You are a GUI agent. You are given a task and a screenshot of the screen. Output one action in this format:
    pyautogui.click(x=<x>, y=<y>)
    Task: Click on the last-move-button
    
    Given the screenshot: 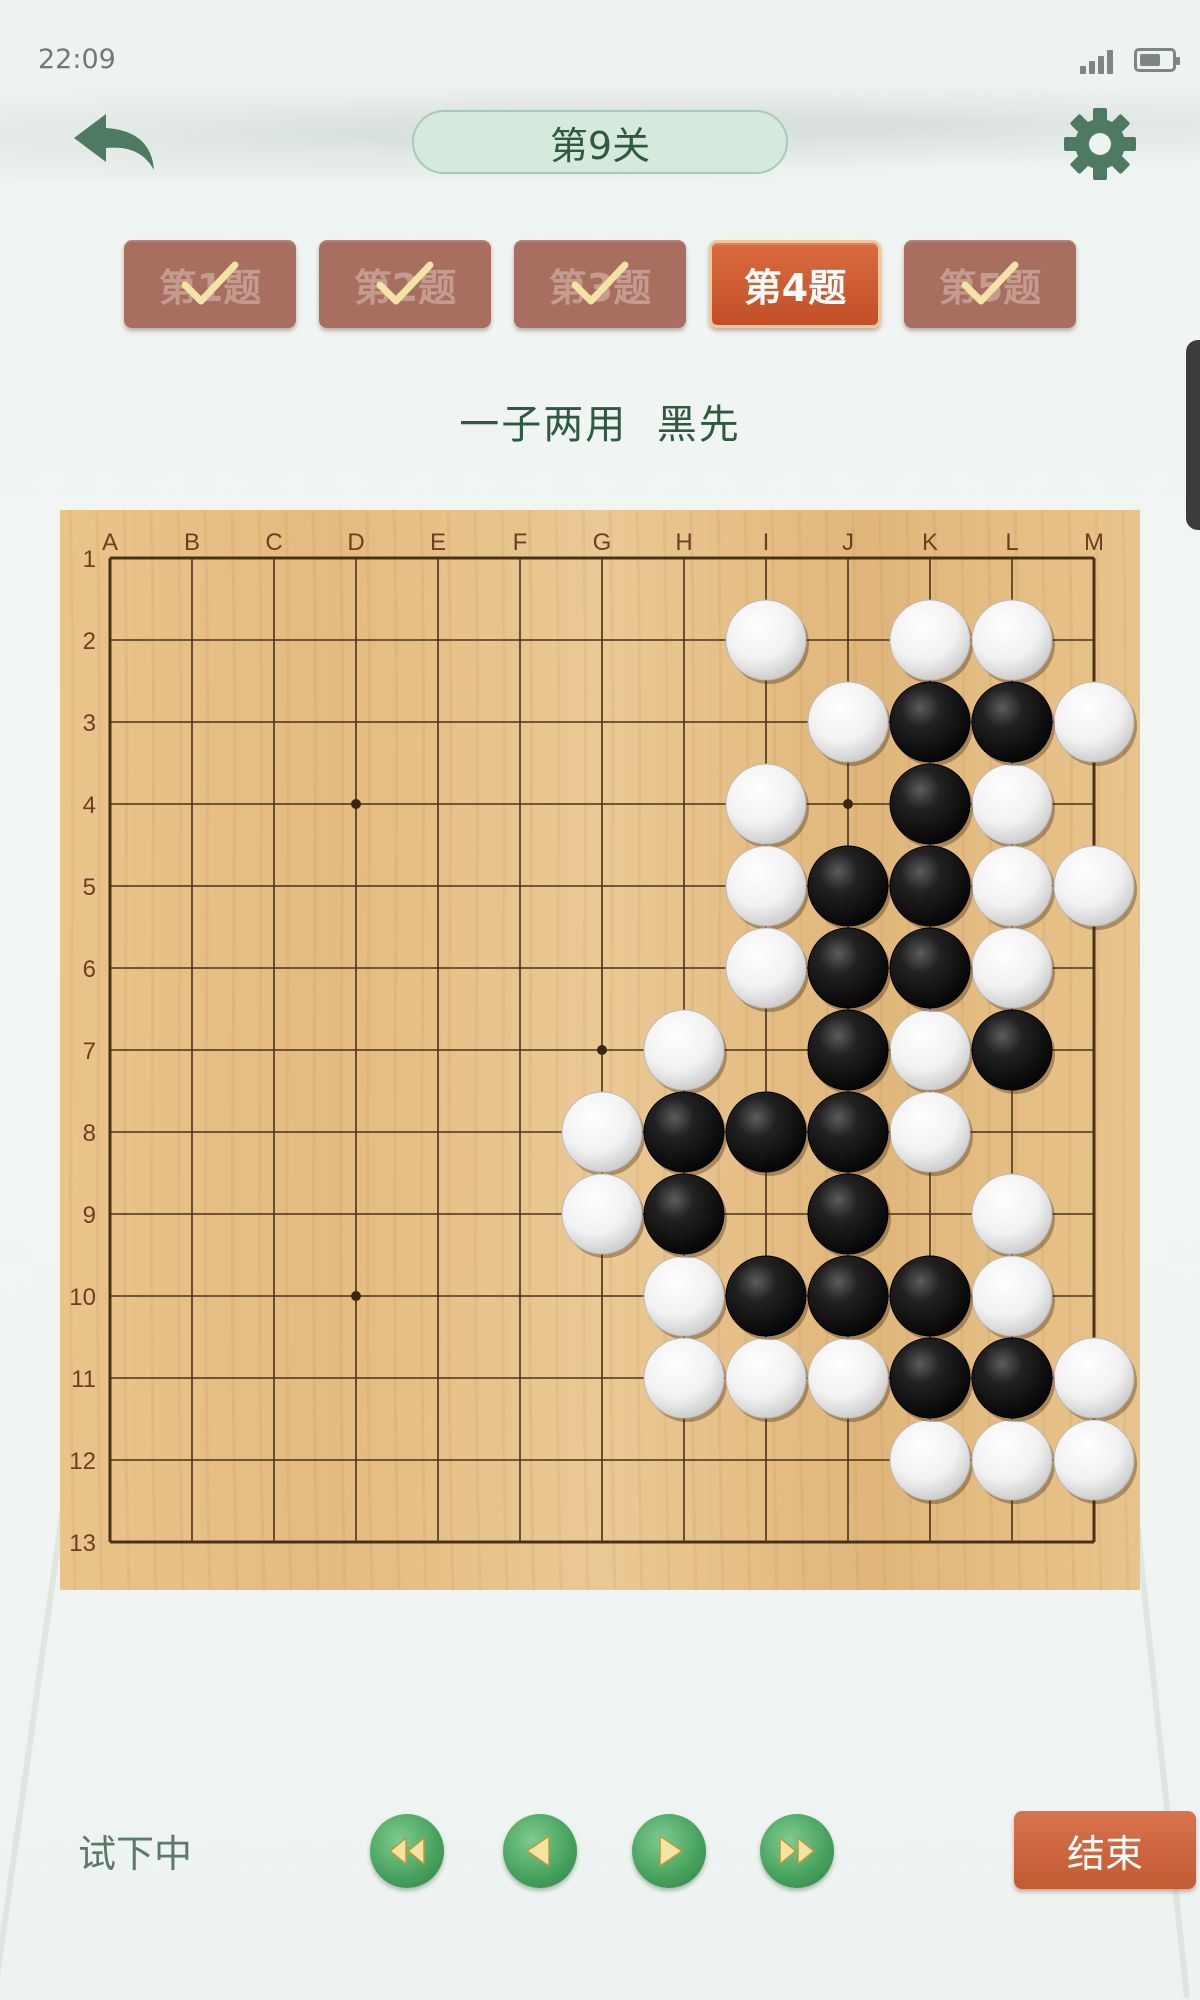 What is the action you would take?
    pyautogui.click(x=797, y=1851)
    